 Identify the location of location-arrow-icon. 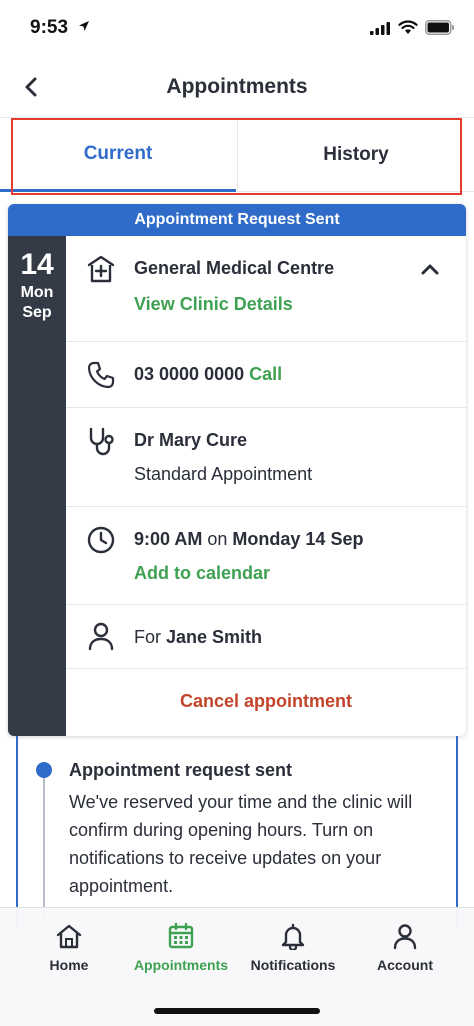
(84, 26).